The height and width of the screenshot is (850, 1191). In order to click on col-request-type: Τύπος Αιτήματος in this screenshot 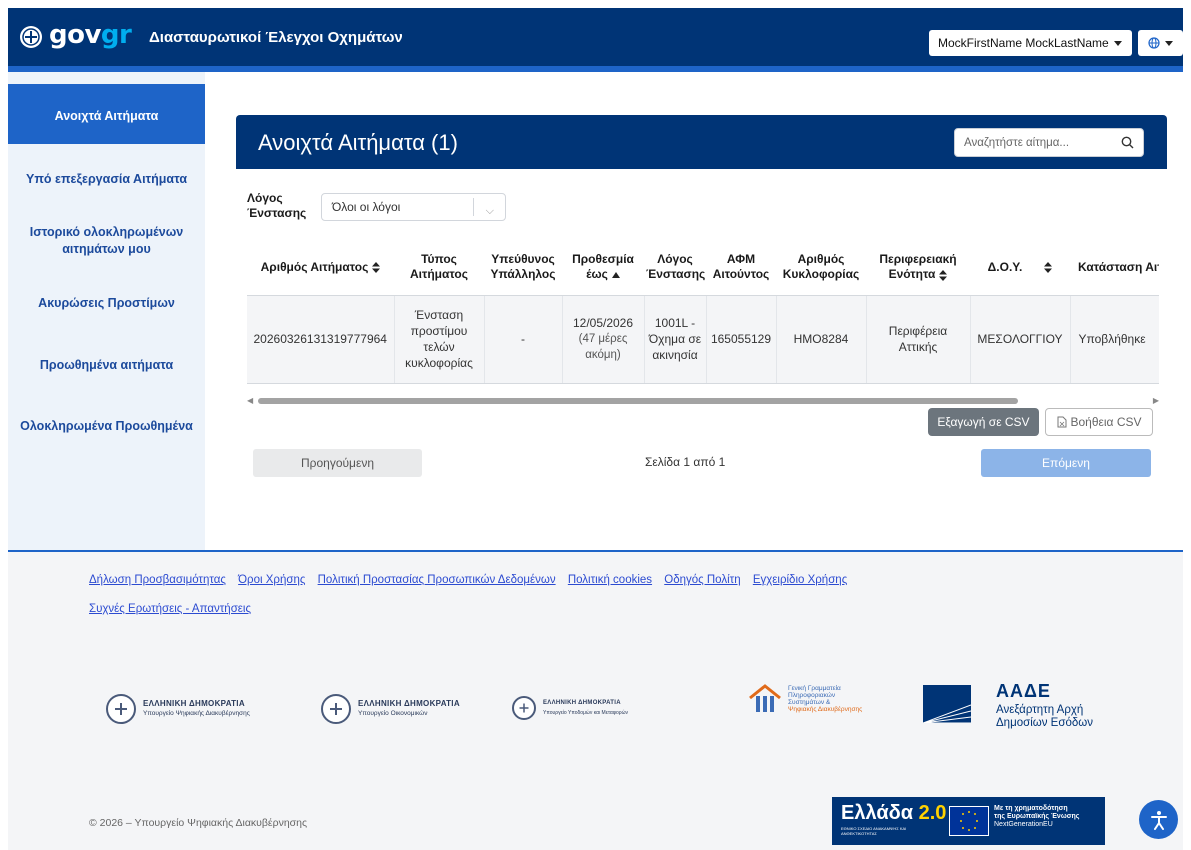, I will do `click(439, 268)`.